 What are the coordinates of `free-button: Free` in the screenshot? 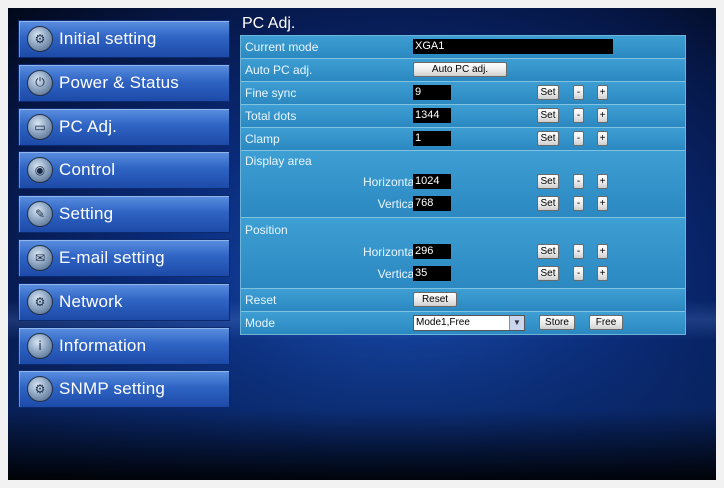 It's located at (606, 322).